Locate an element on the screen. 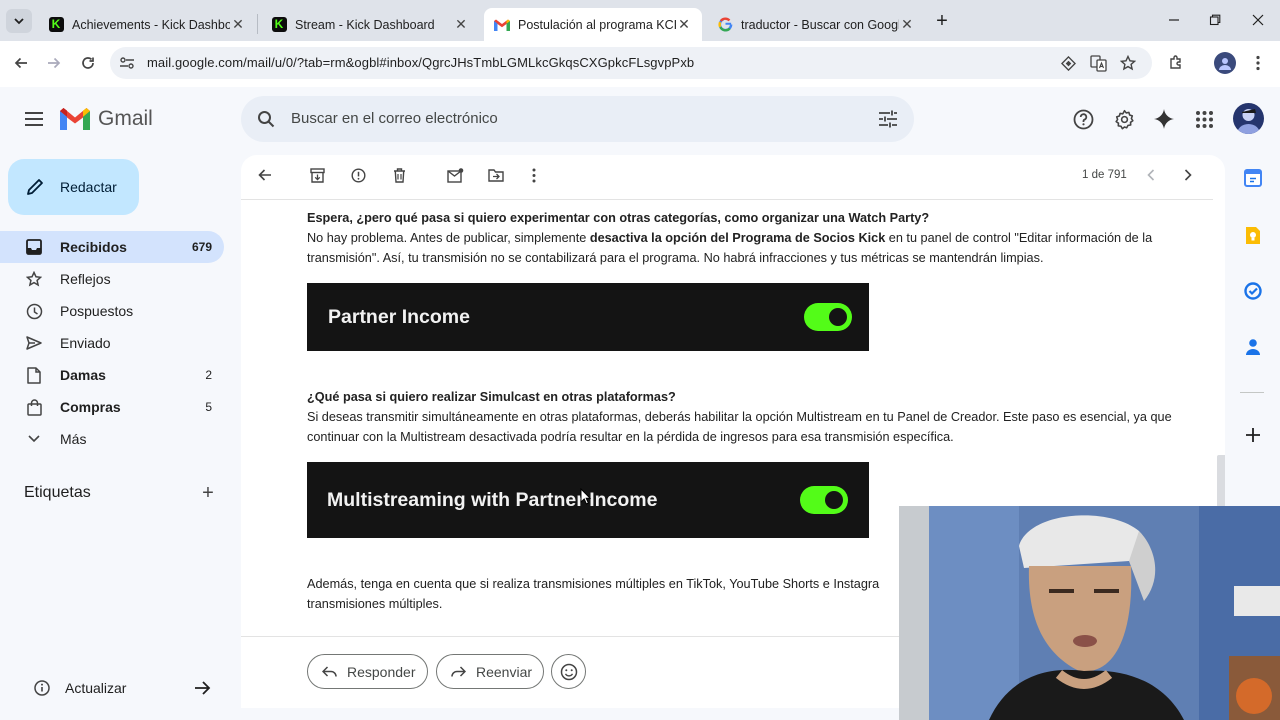  contacts-app-button is located at coordinates (1253, 347).